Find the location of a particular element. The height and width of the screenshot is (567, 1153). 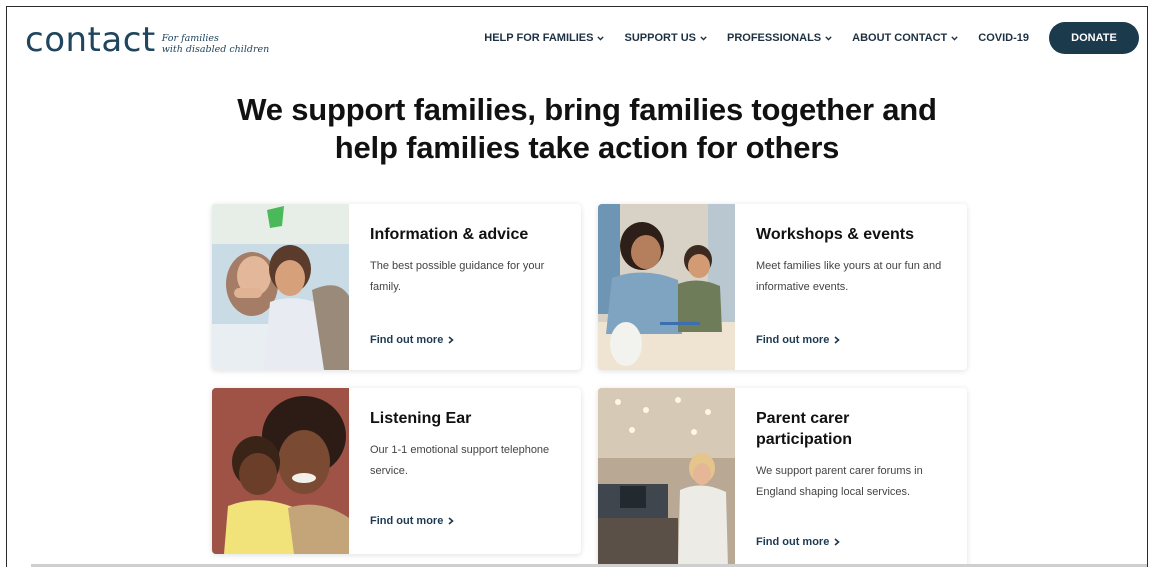

card-image-parent-and-child is located at coordinates (280, 287).